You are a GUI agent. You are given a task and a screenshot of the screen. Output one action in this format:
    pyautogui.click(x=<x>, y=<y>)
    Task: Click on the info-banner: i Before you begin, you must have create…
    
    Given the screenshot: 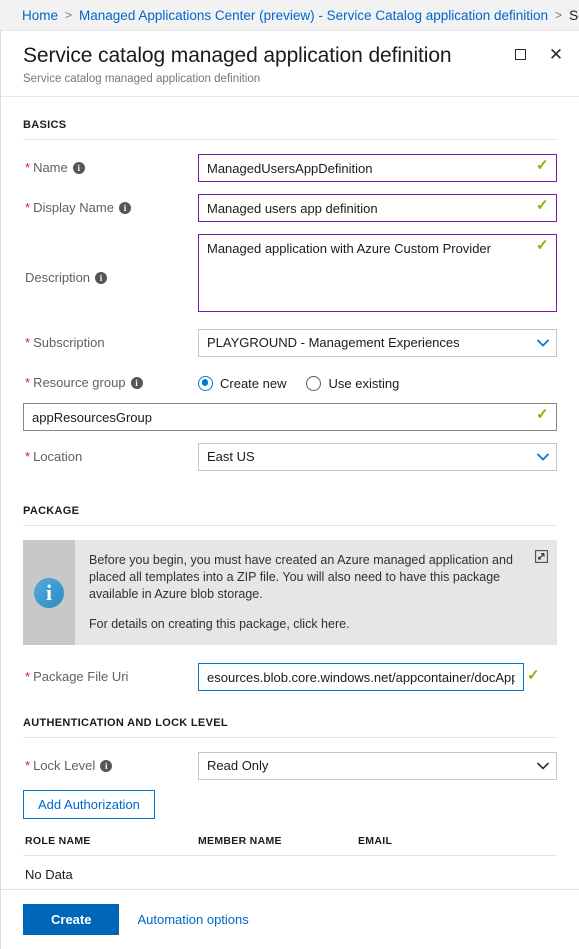 What is the action you would take?
    pyautogui.click(x=290, y=592)
    